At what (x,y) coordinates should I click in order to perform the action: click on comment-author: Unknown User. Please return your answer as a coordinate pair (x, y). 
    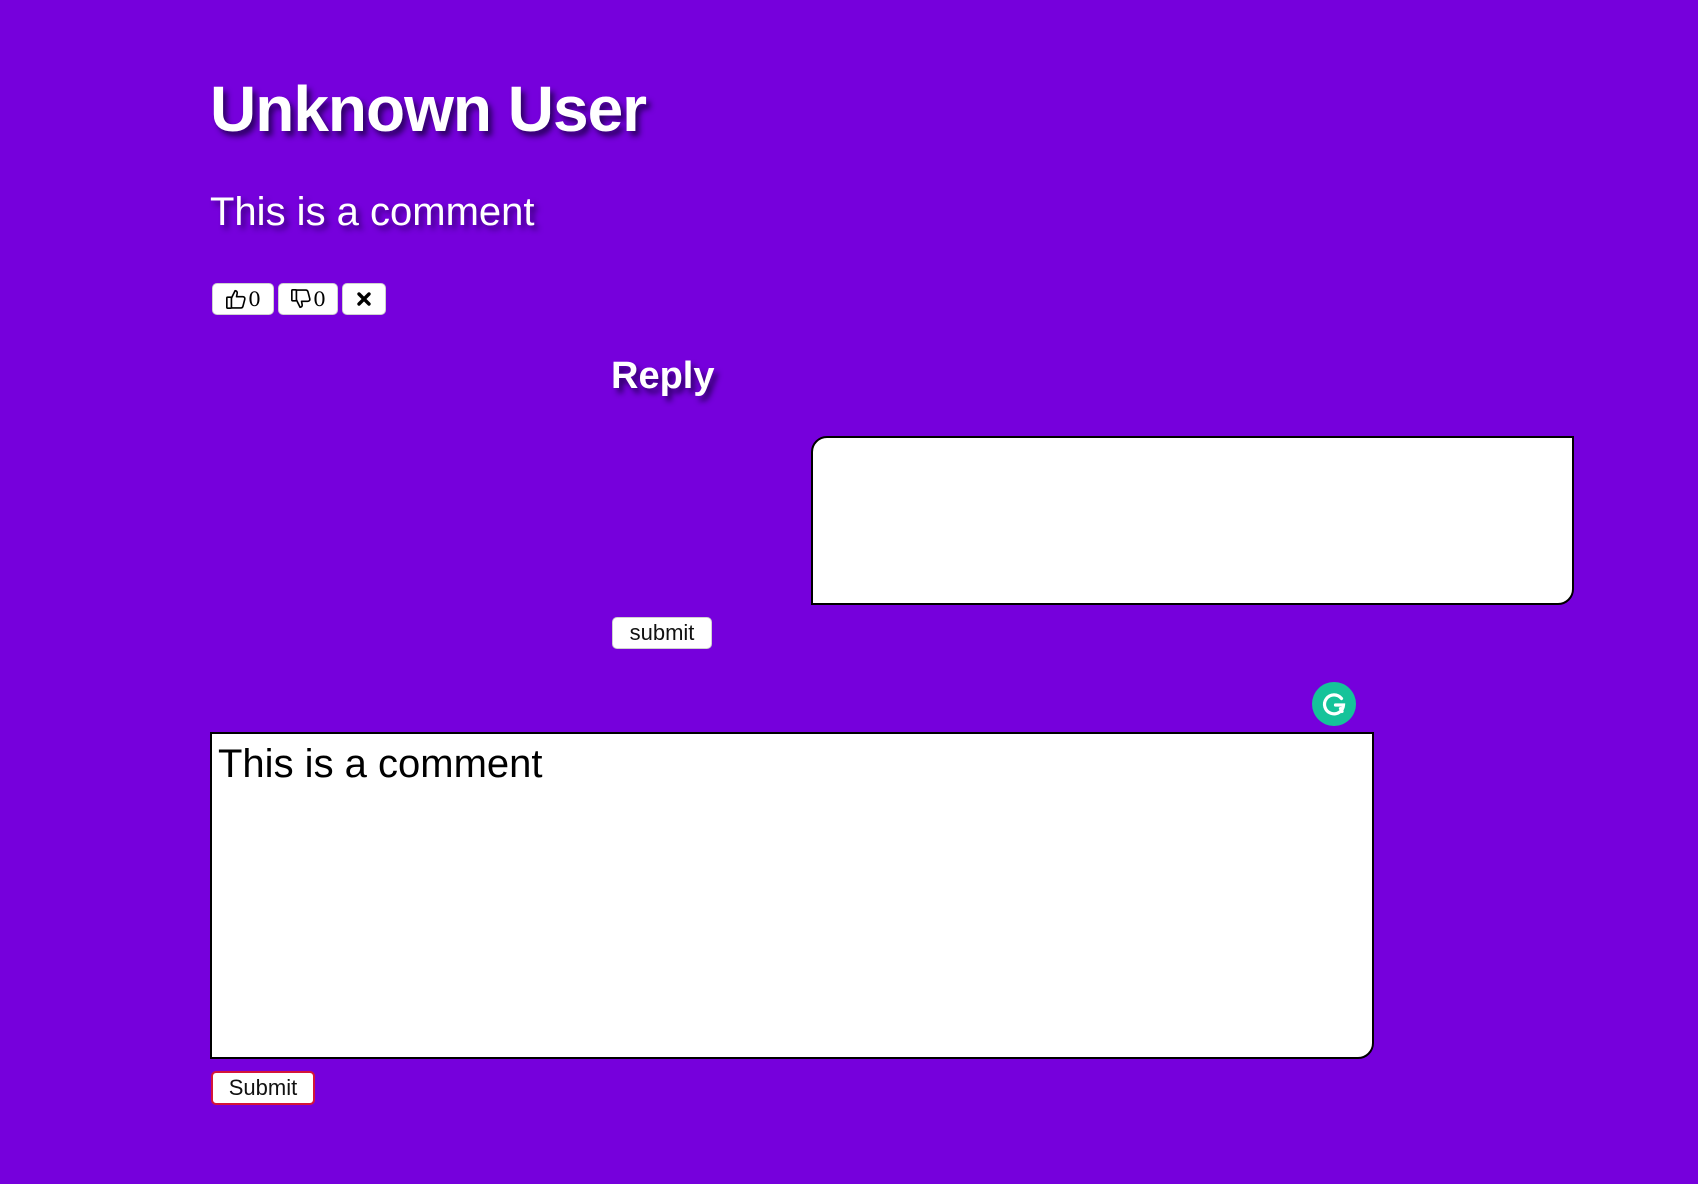
    Looking at the image, I should click on (428, 109).